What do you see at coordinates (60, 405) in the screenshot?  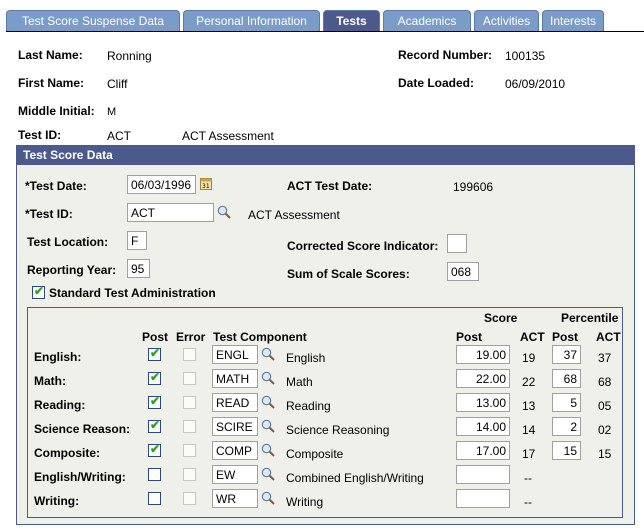 I see `row-label: Reading:` at bounding box center [60, 405].